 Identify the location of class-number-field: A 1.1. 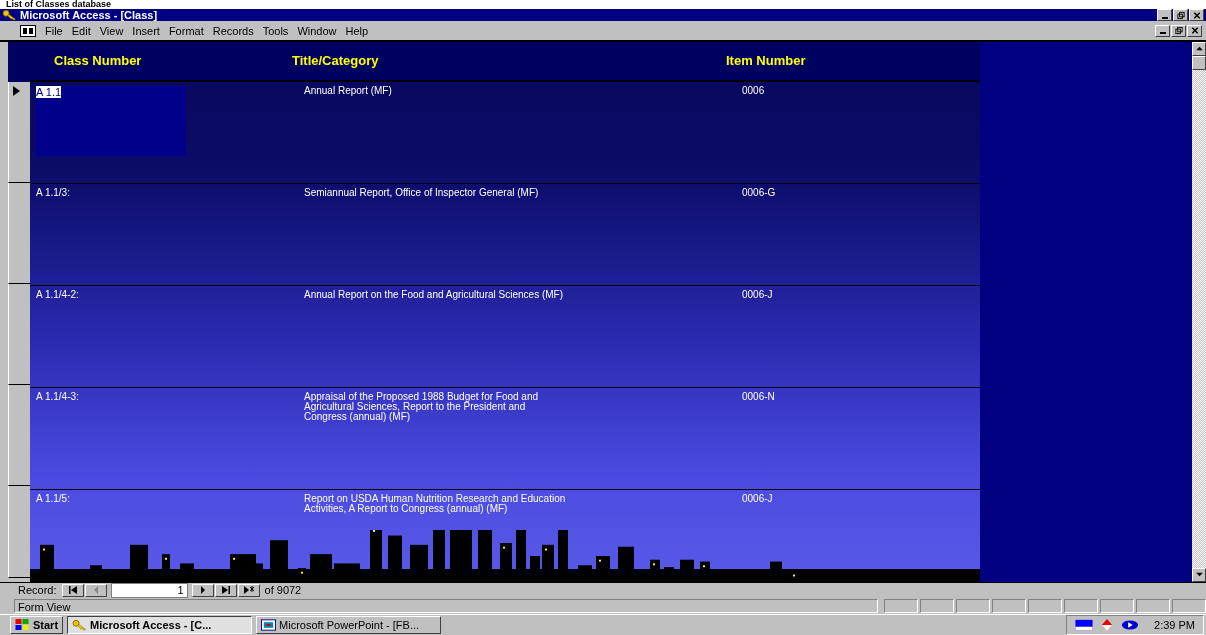
(111, 120).